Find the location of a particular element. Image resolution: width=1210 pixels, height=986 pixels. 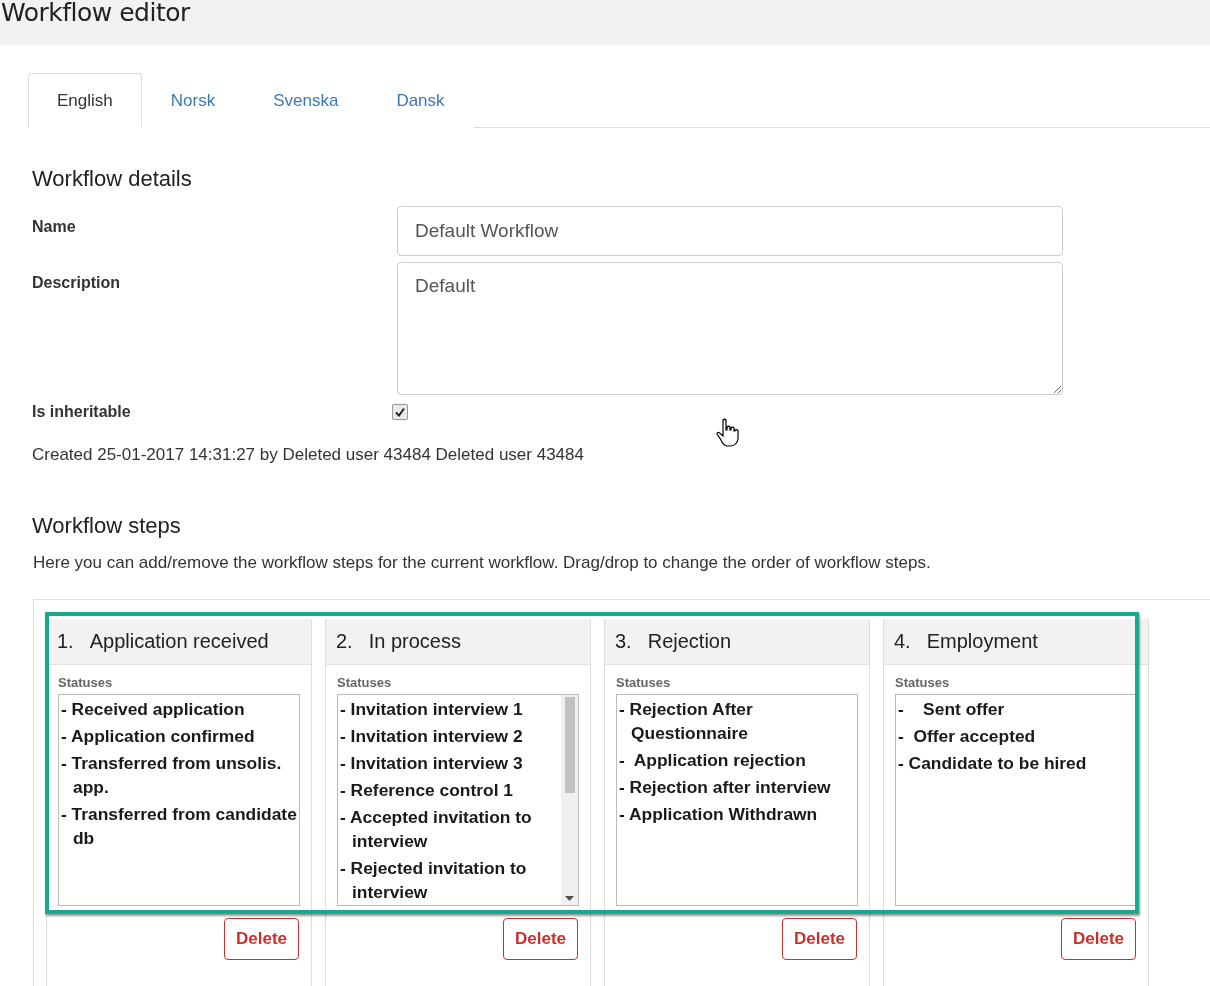

hand-cursor-icon is located at coordinates (728, 433).